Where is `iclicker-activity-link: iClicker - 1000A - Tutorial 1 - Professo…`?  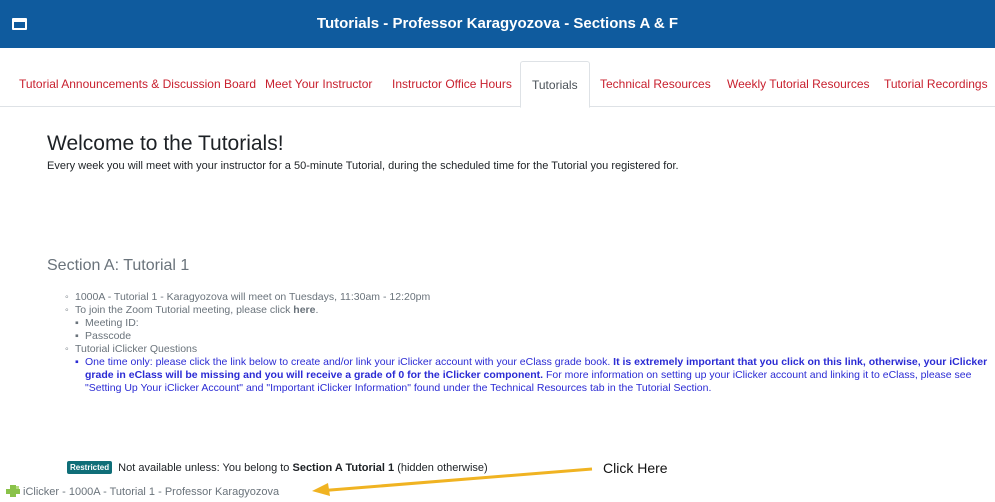 iclicker-activity-link: iClicker - 1000A - Tutorial 1 - Professo… is located at coordinates (142, 491).